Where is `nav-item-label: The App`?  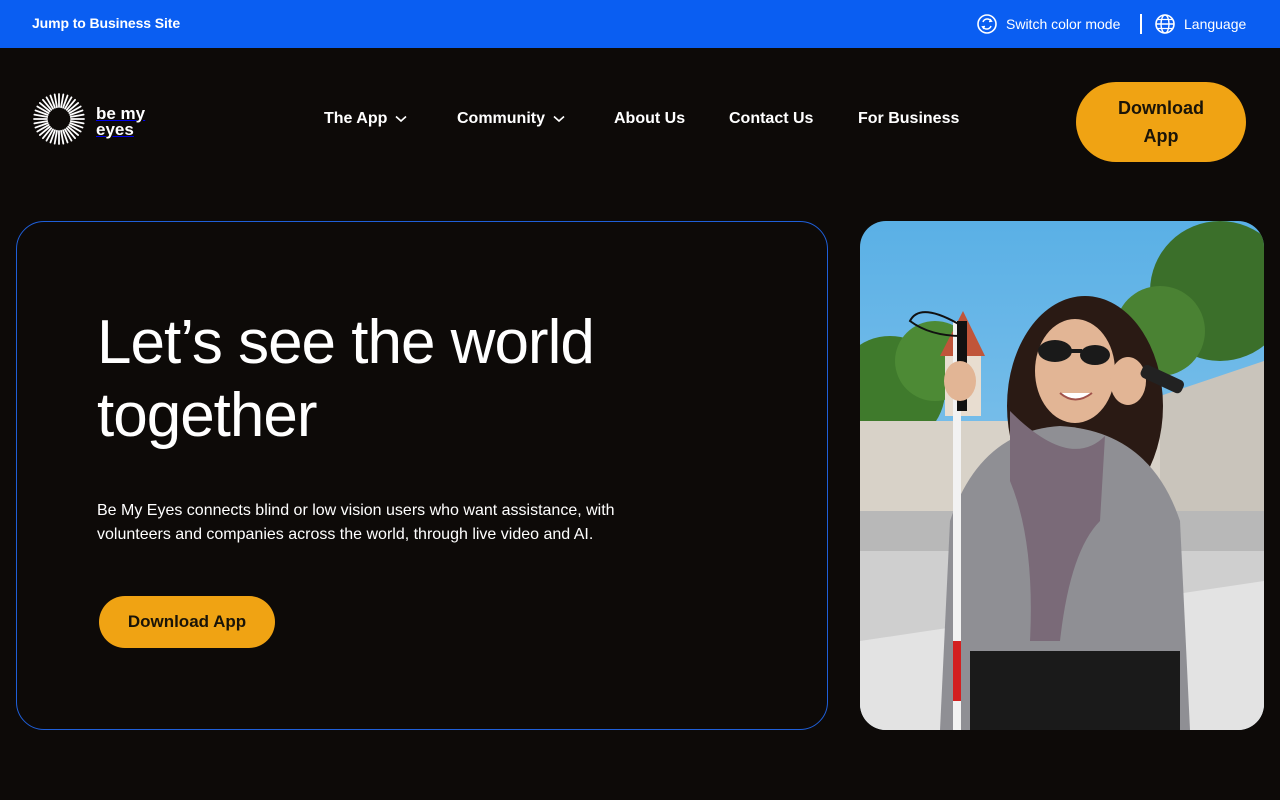 nav-item-label: The App is located at coordinates (356, 118).